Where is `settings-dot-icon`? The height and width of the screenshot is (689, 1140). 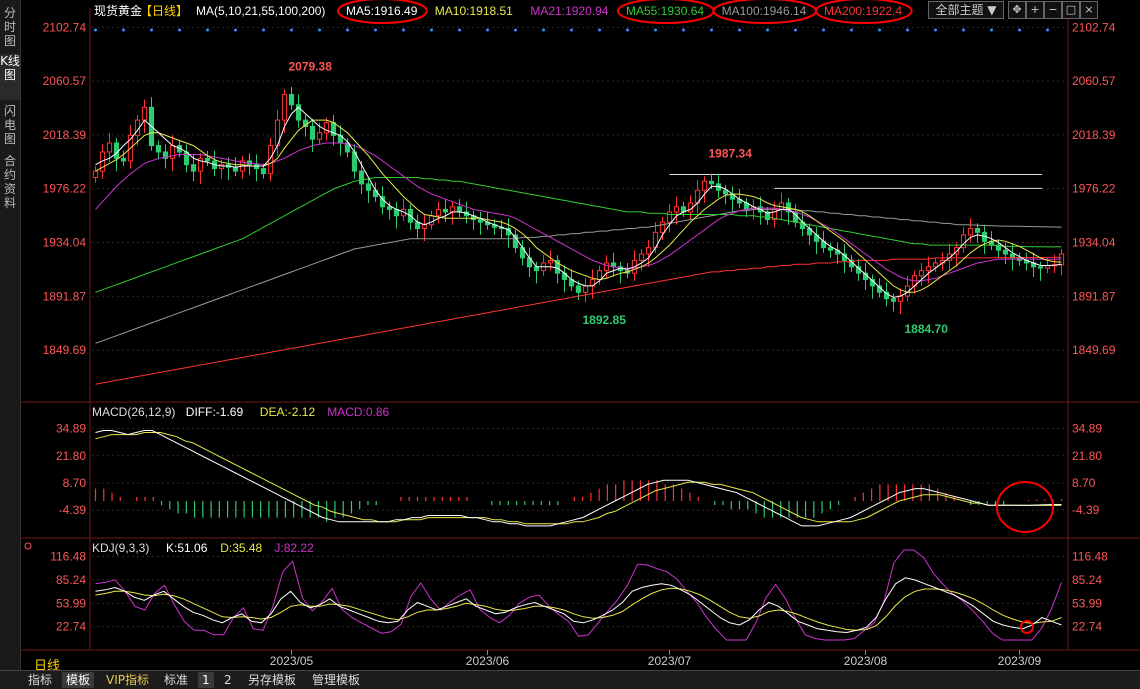 settings-dot-icon is located at coordinates (28, 546).